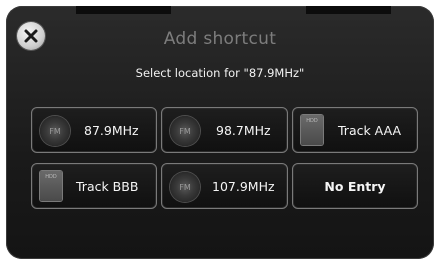  I want to click on slot-label: 87.9MHz, so click(111, 130).